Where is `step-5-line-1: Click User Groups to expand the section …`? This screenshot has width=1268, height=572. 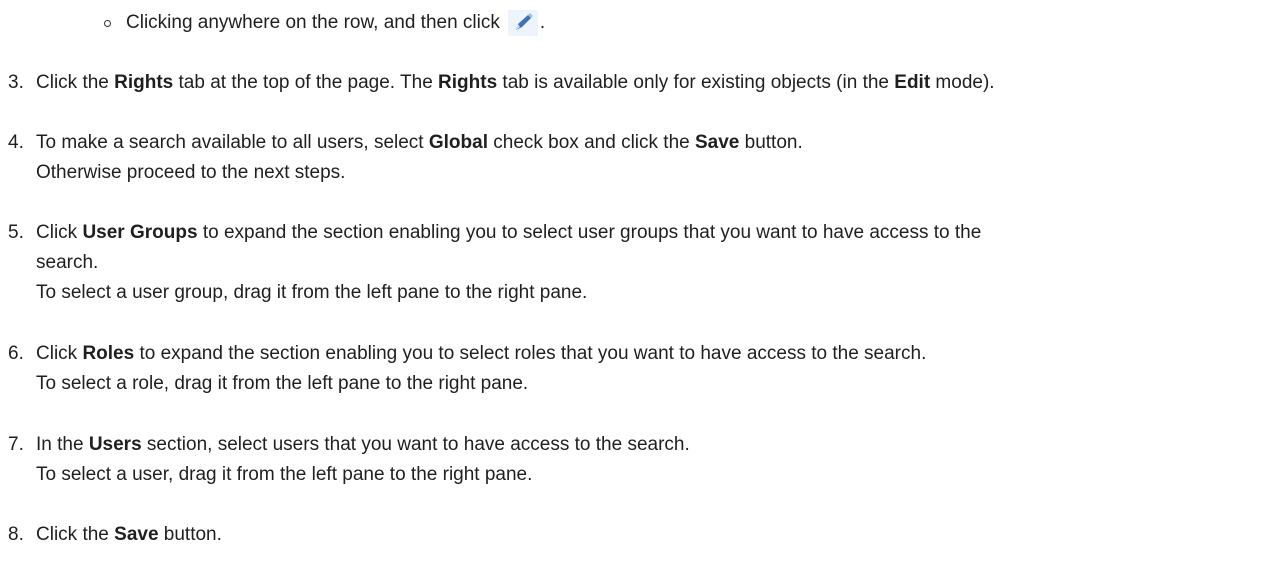
step-5-line-1: Click User Groups to expand the section … is located at coordinates (649, 233).